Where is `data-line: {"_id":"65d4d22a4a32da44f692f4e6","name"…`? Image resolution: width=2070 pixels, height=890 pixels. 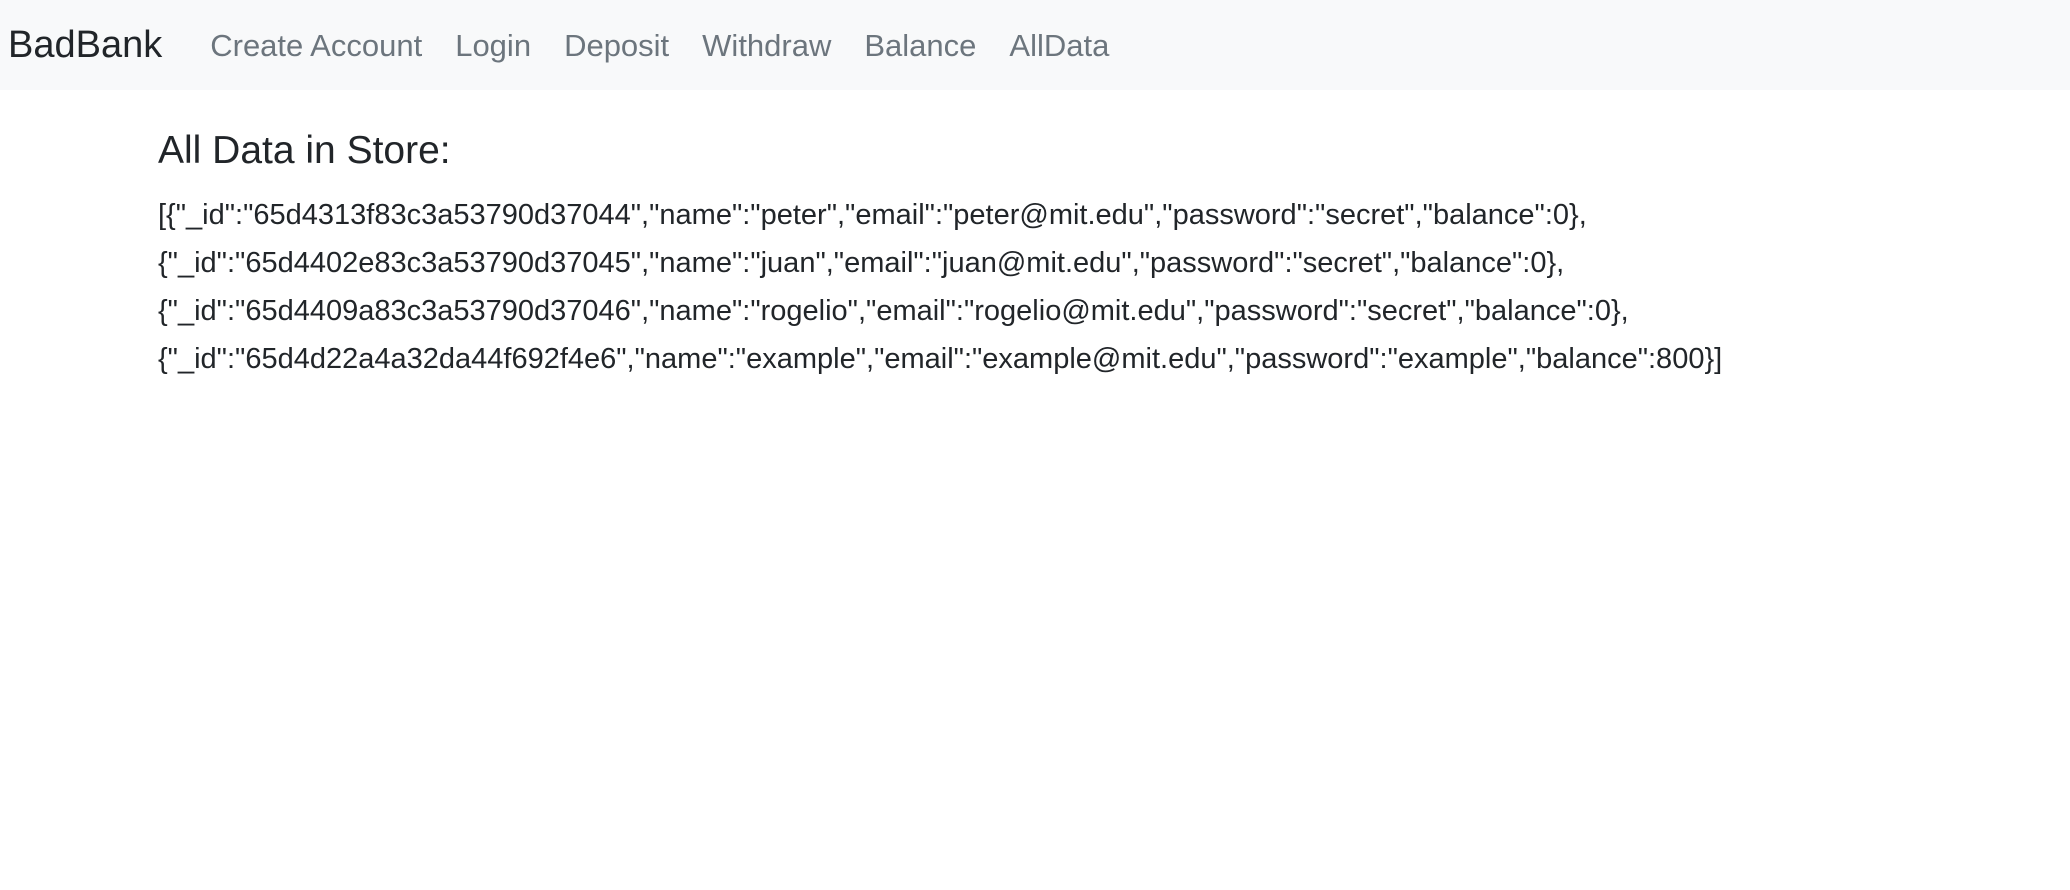 data-line: {"_id":"65d4d22a4a32da44f692f4e6","name"… is located at coordinates (940, 358).